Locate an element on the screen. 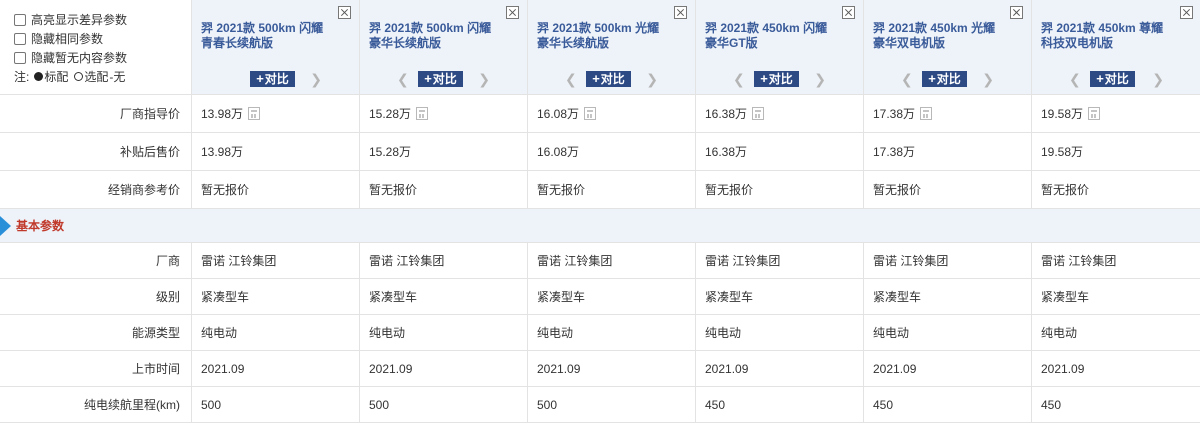 The width and height of the screenshot is (1200, 426). option-hide-same: 隐藏相同参数 is located at coordinates (102, 38).